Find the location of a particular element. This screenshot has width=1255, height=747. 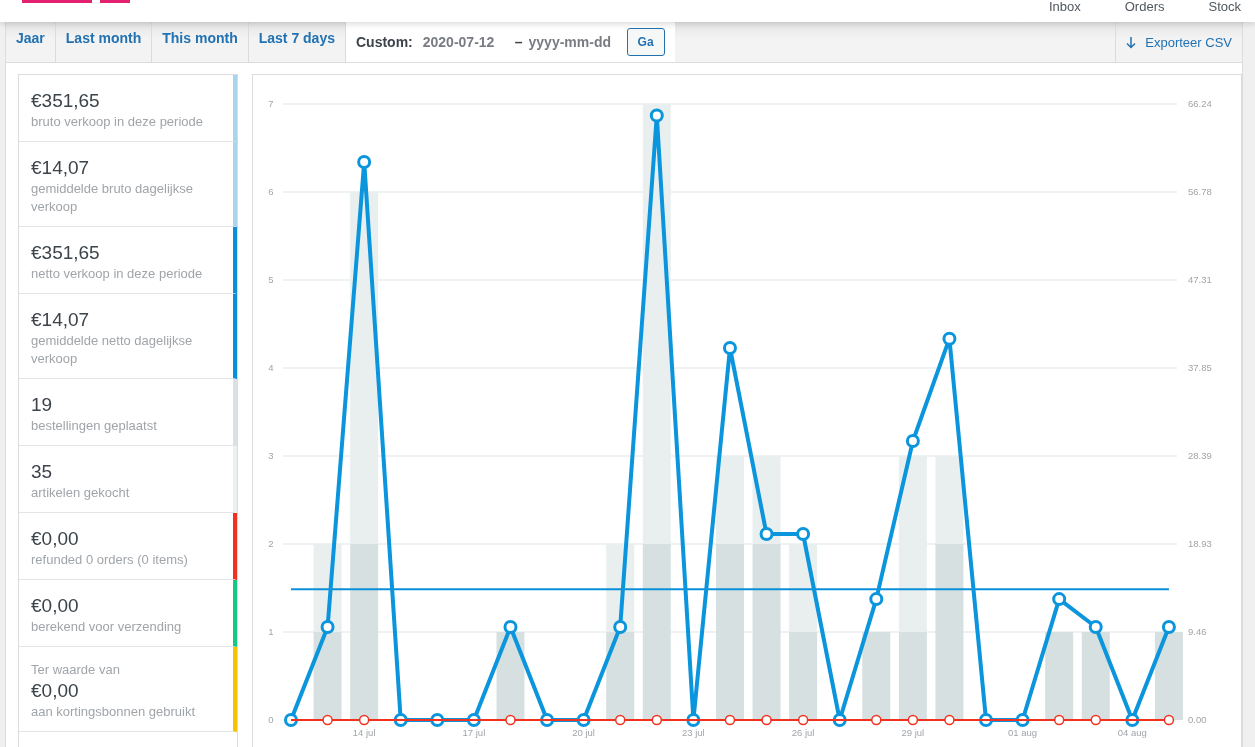

range-tab: Jaar is located at coordinates (31, 42).